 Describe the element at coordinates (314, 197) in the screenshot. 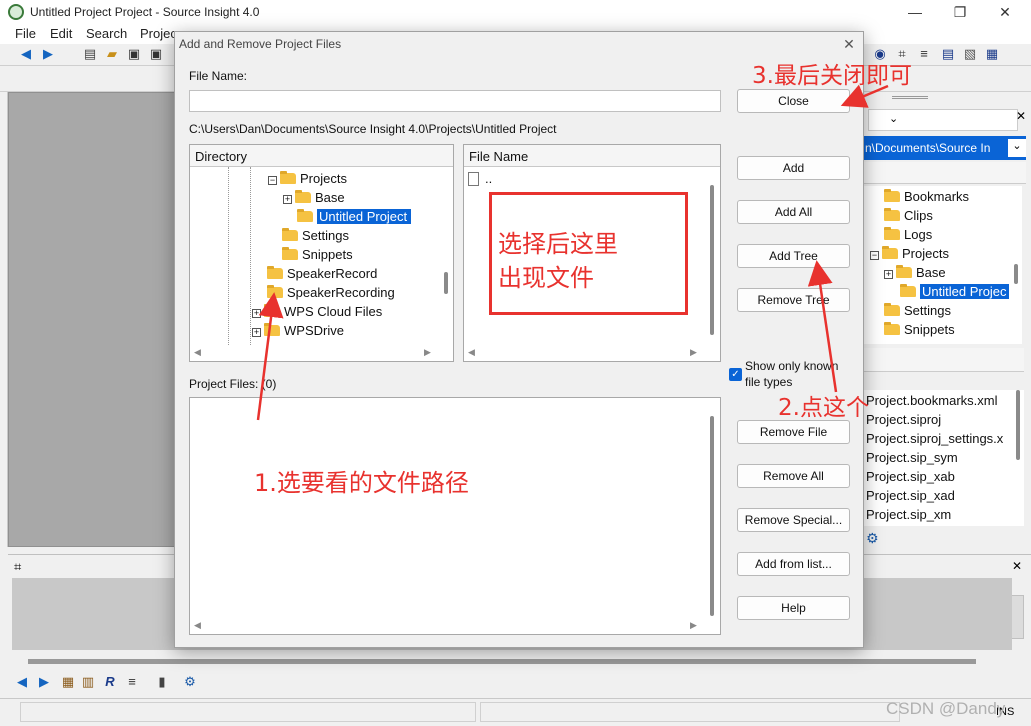

I see `dir-item-base: + Base` at that location.